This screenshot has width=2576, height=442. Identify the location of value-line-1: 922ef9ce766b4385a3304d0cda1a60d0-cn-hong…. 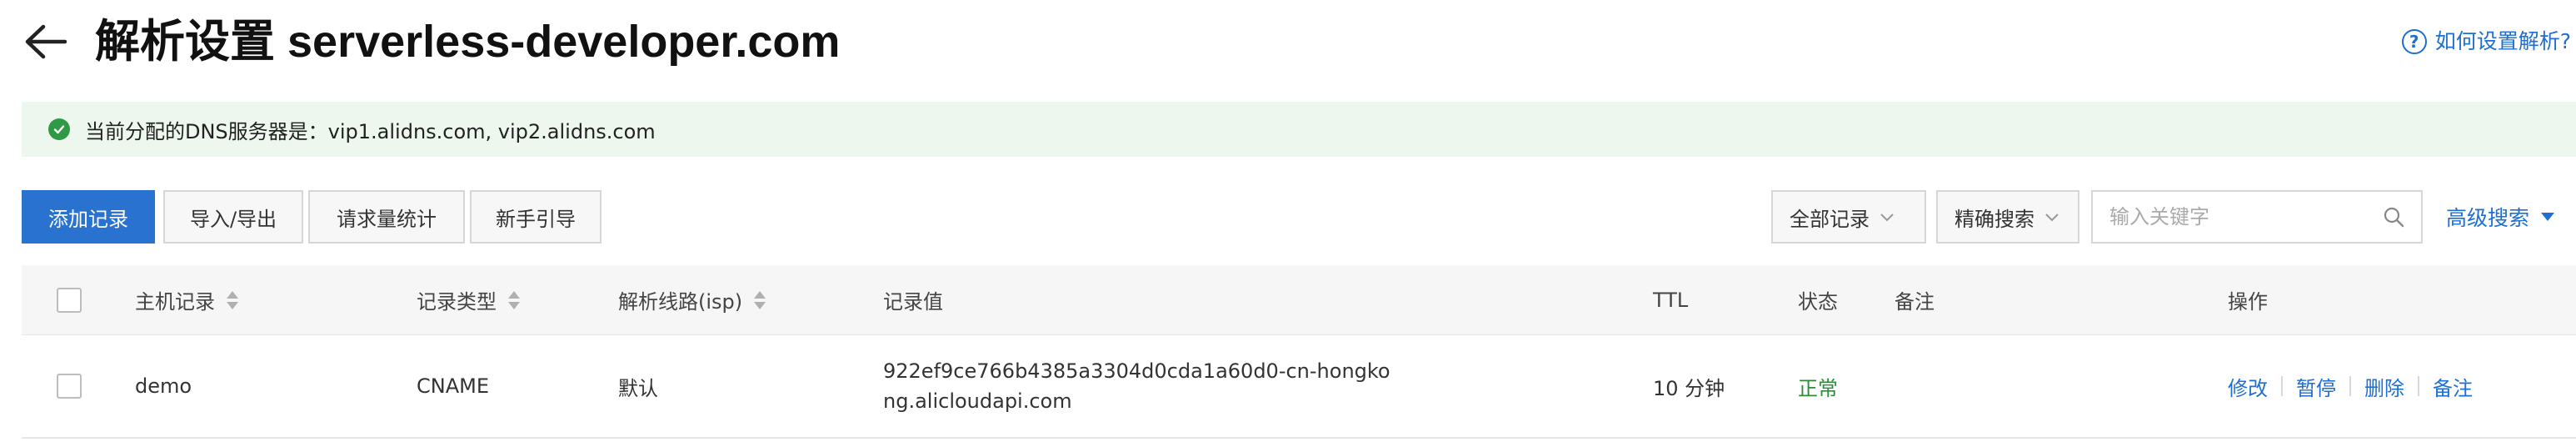
(1136, 371).